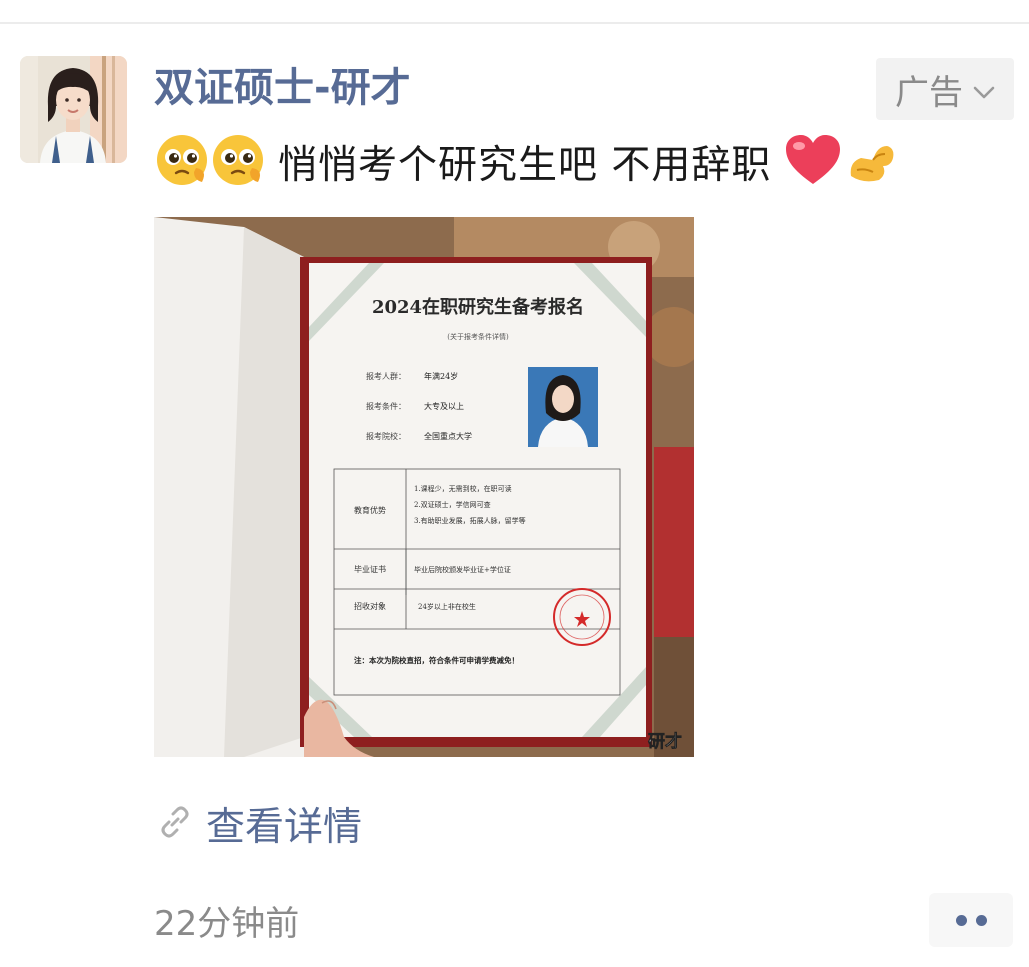 This screenshot has height=967, width=1029. What do you see at coordinates (448, 436) in the screenshot?
I see `field-value: 全国重点大学` at bounding box center [448, 436].